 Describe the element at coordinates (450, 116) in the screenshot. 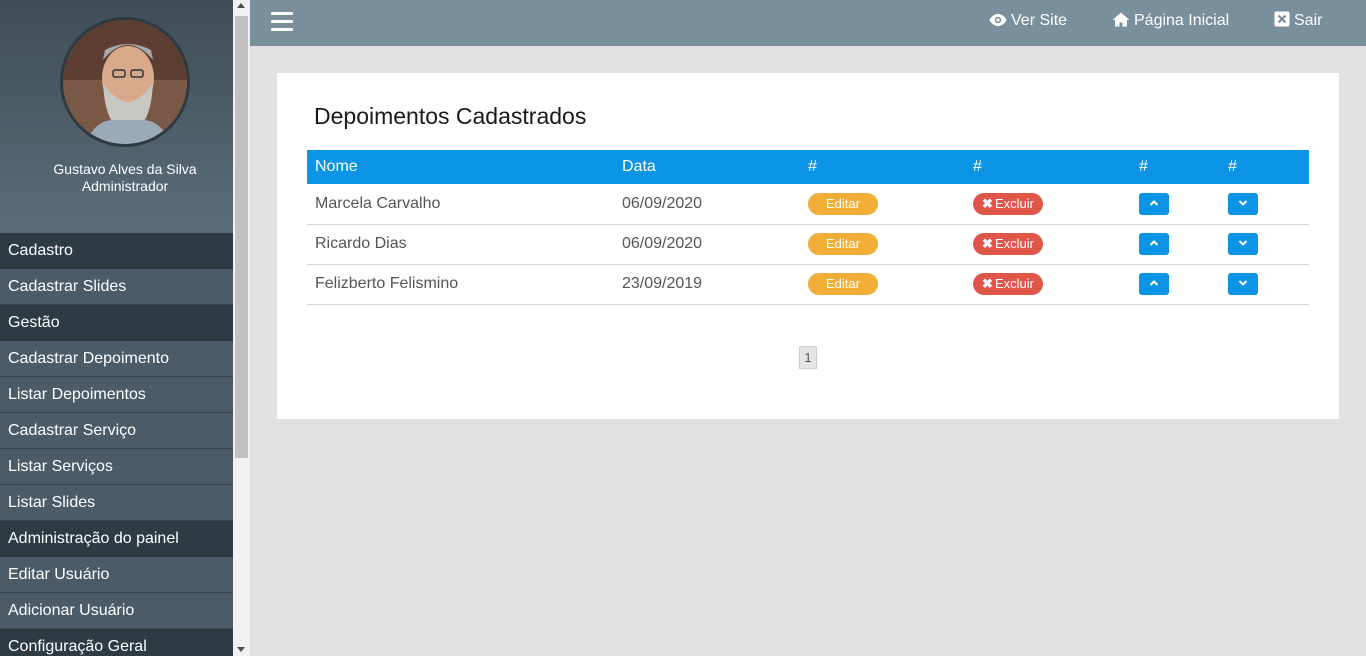

I see `page-title: Depoimentos Cadastrados` at that location.